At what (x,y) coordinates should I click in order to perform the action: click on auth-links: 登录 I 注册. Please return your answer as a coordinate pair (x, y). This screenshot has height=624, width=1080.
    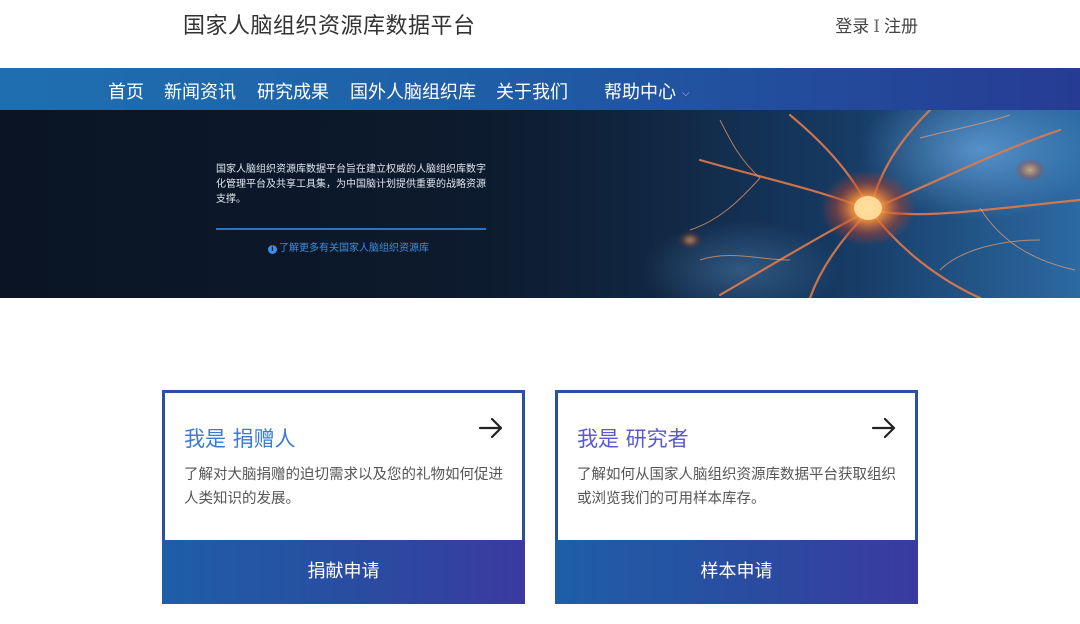
    Looking at the image, I should click on (876, 24).